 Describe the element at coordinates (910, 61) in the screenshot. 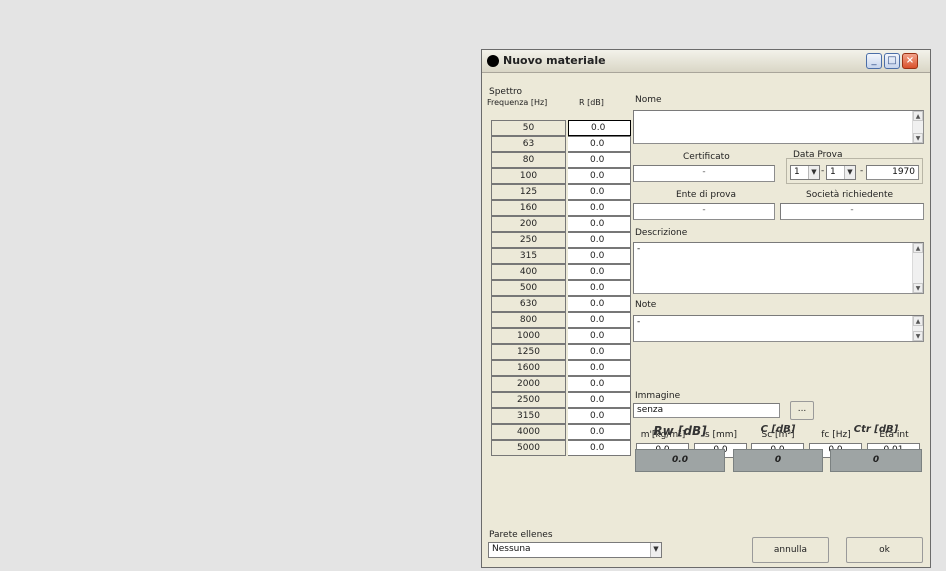

I see `close-icon: ×` at that location.